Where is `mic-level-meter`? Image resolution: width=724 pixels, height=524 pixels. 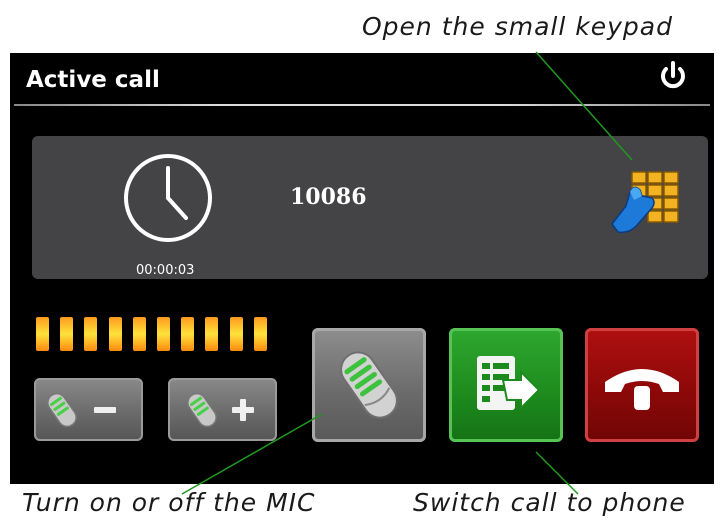 mic-level-meter is located at coordinates (156, 335).